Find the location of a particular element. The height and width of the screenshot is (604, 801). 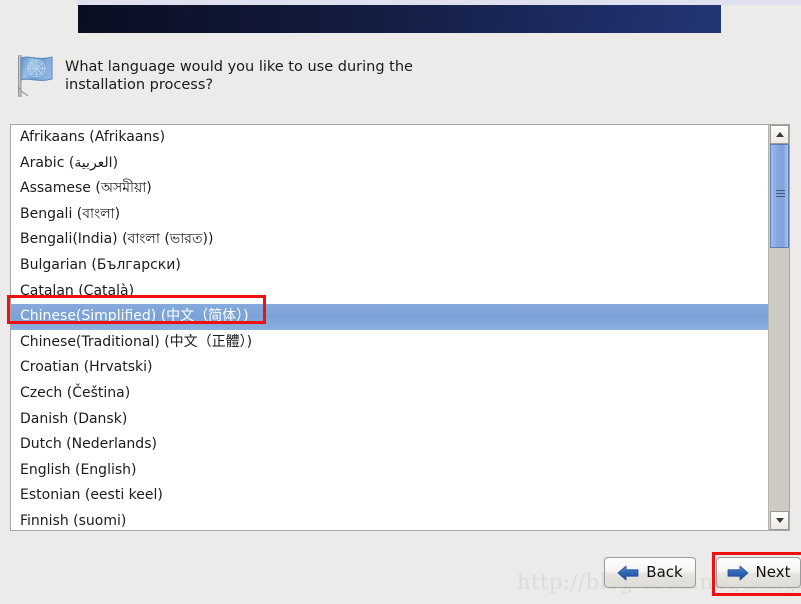

installer-banner is located at coordinates (399, 19).